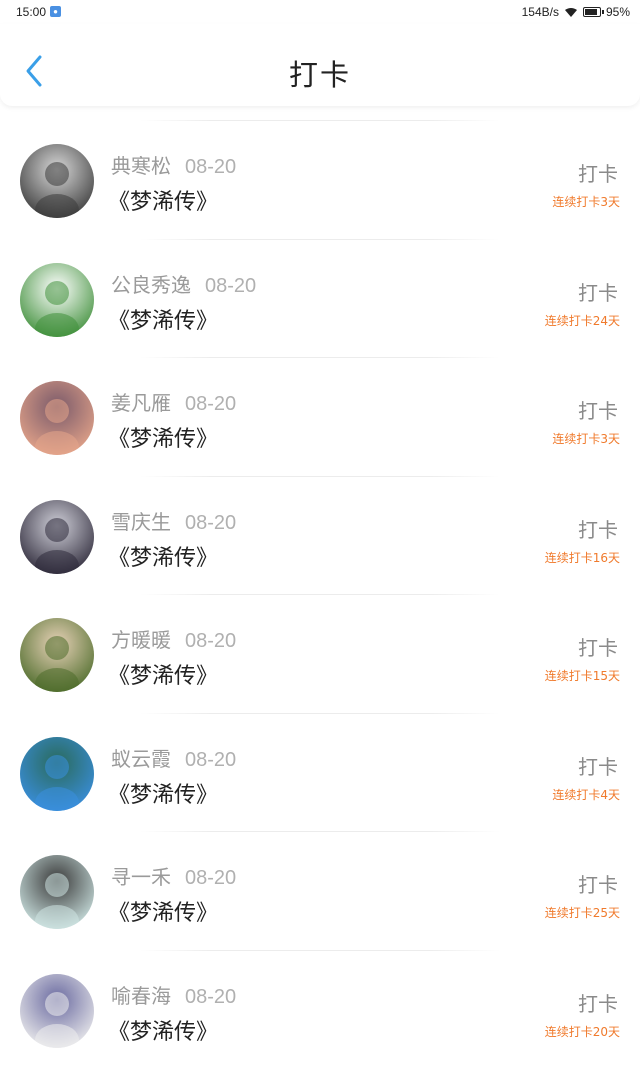 Image resolution: width=640 pixels, height=1068 pixels. Describe the element at coordinates (320, 890) in the screenshot. I see `list-item: 寻一禾 08-20 《梦浠传》 打卡 连续打卡25天` at that location.